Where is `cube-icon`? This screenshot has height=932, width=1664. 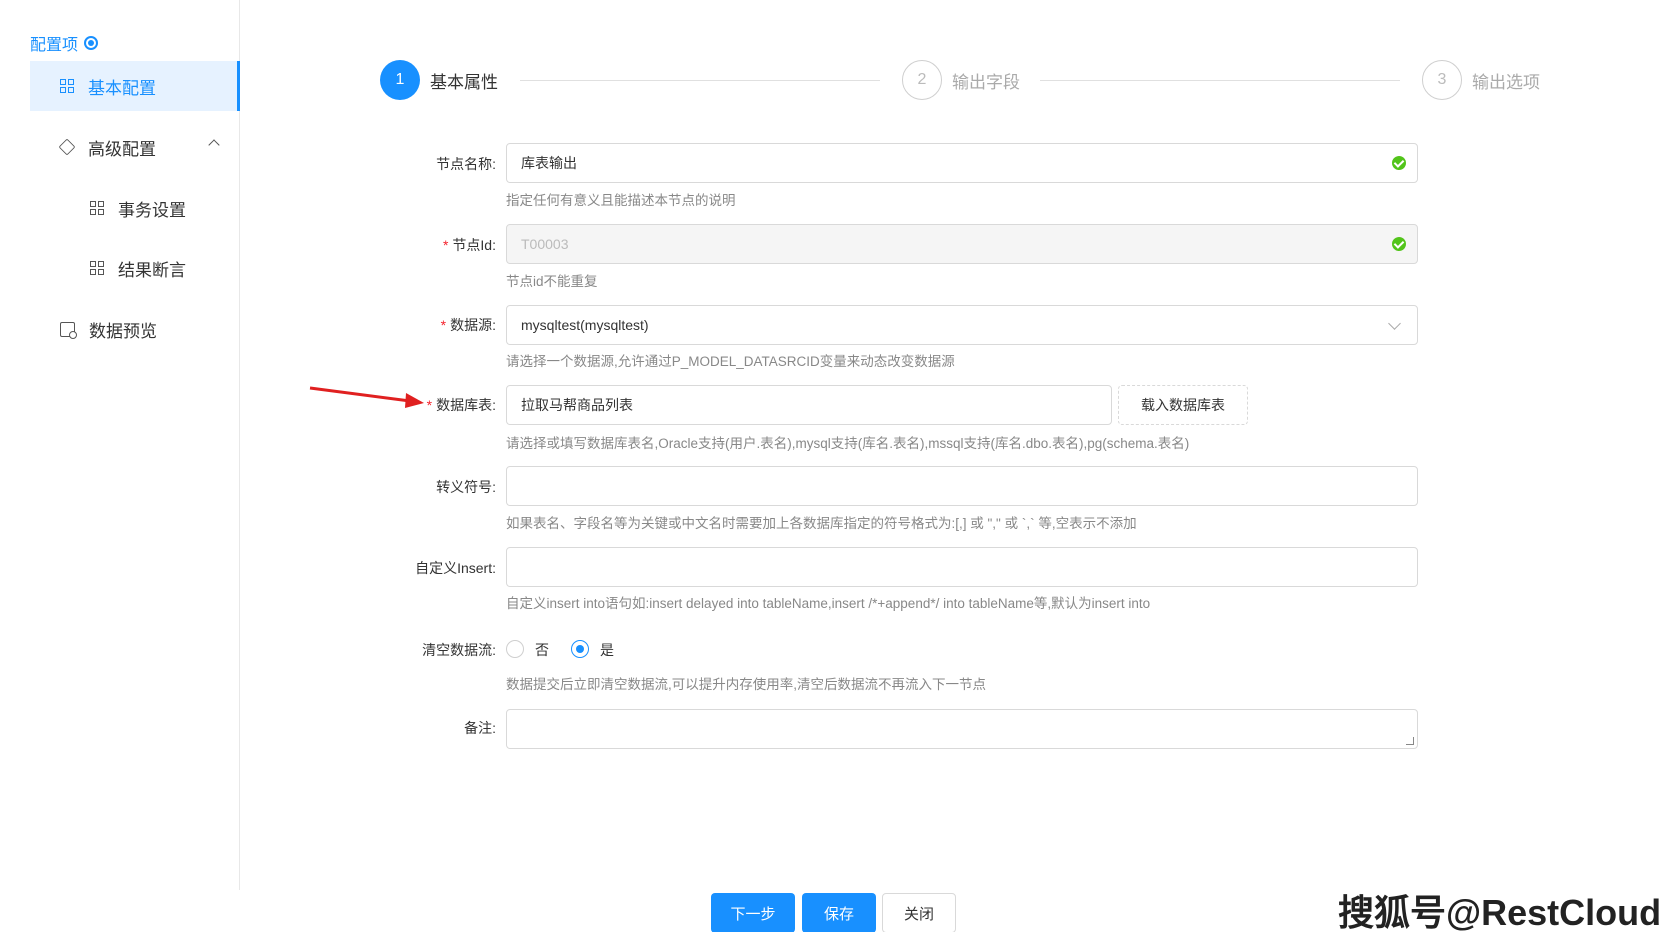
cube-icon is located at coordinates (67, 147).